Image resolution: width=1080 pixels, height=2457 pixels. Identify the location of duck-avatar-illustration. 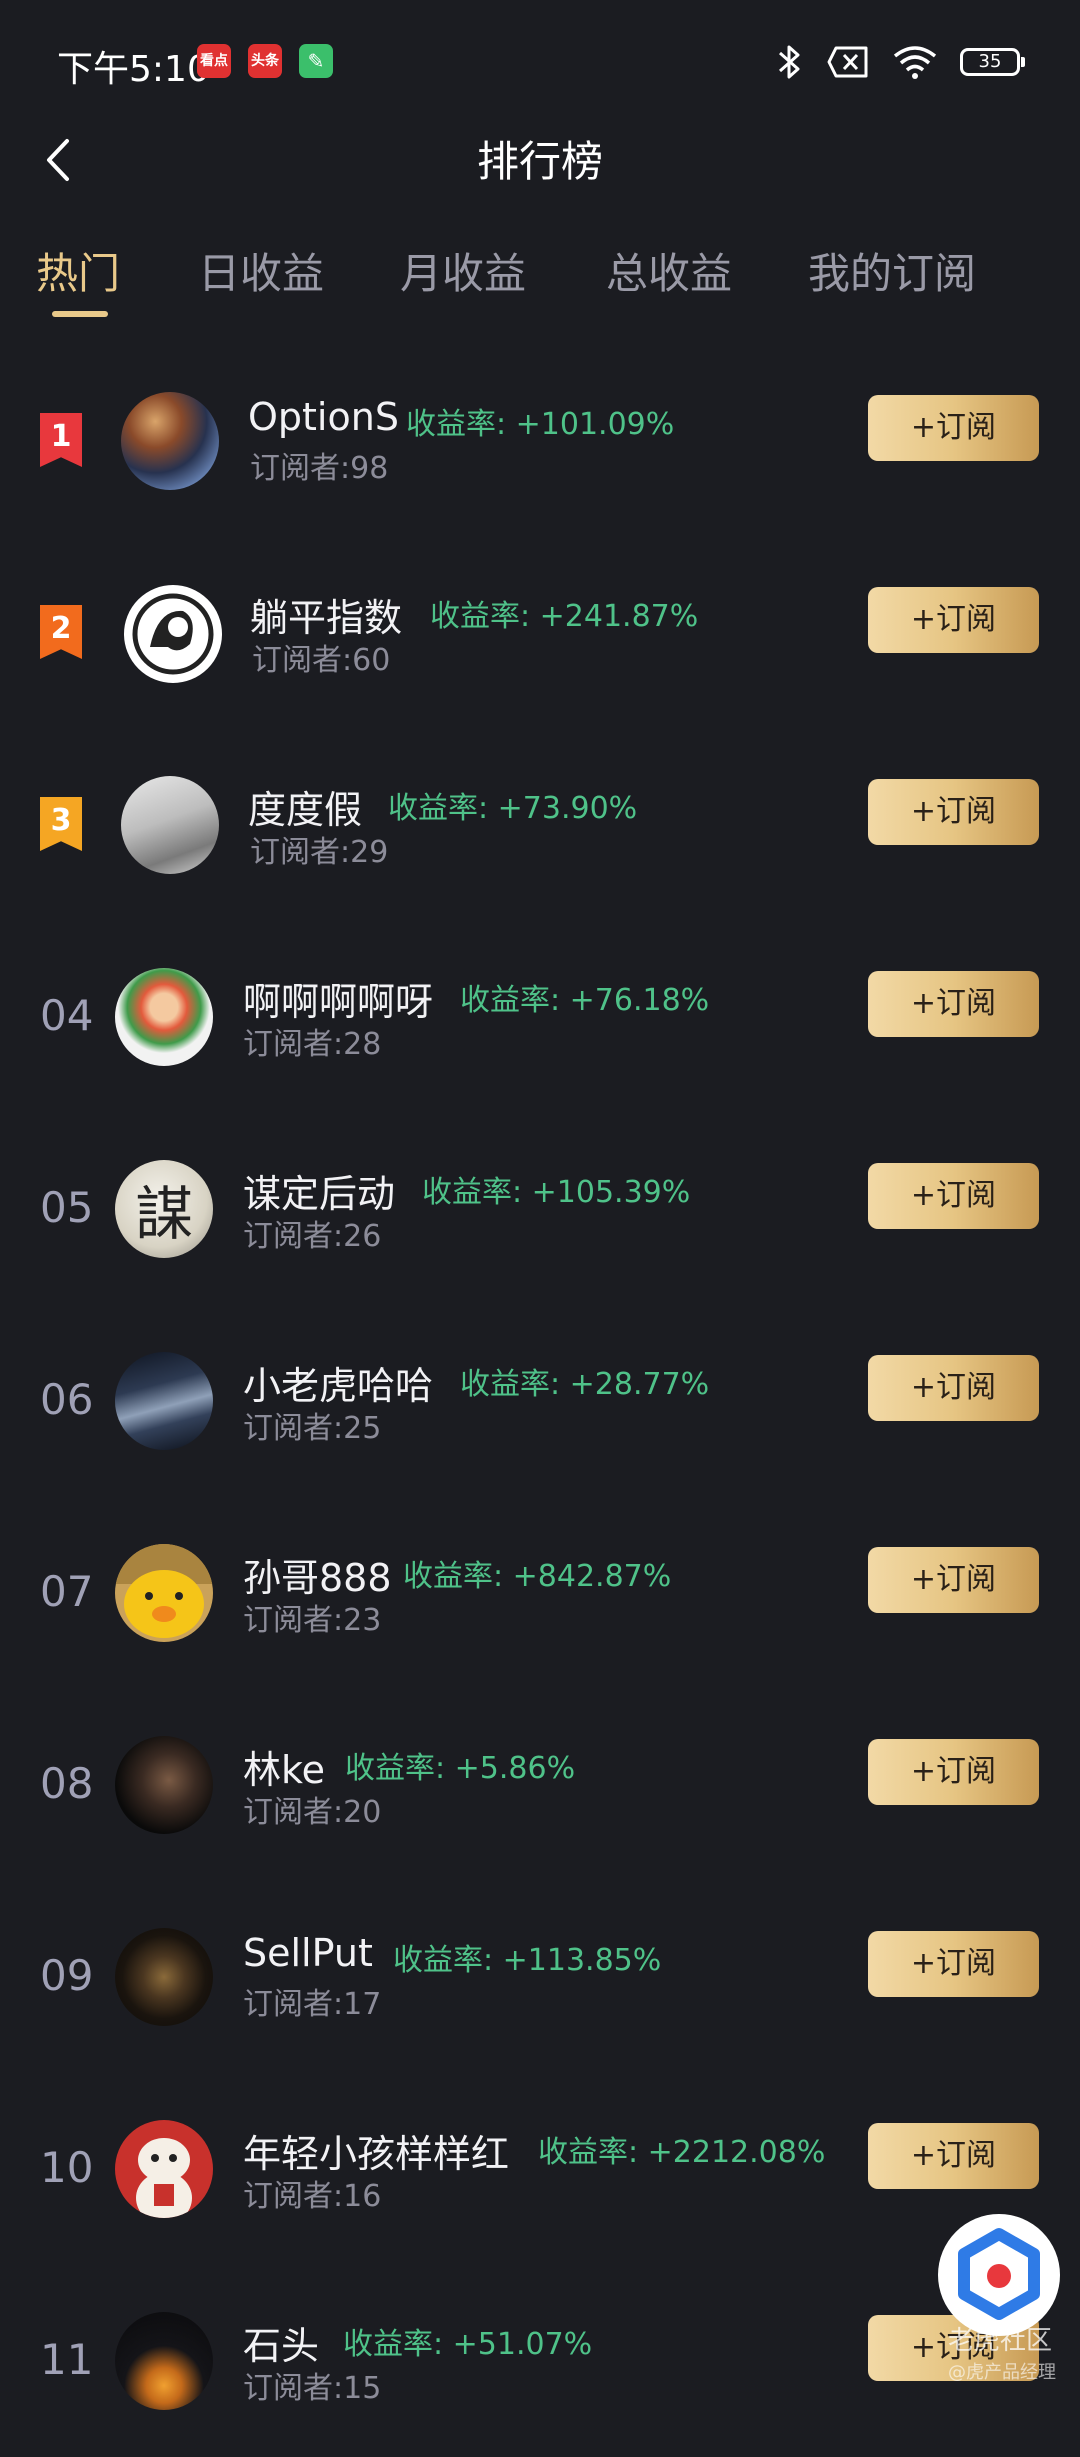
(164, 1591).